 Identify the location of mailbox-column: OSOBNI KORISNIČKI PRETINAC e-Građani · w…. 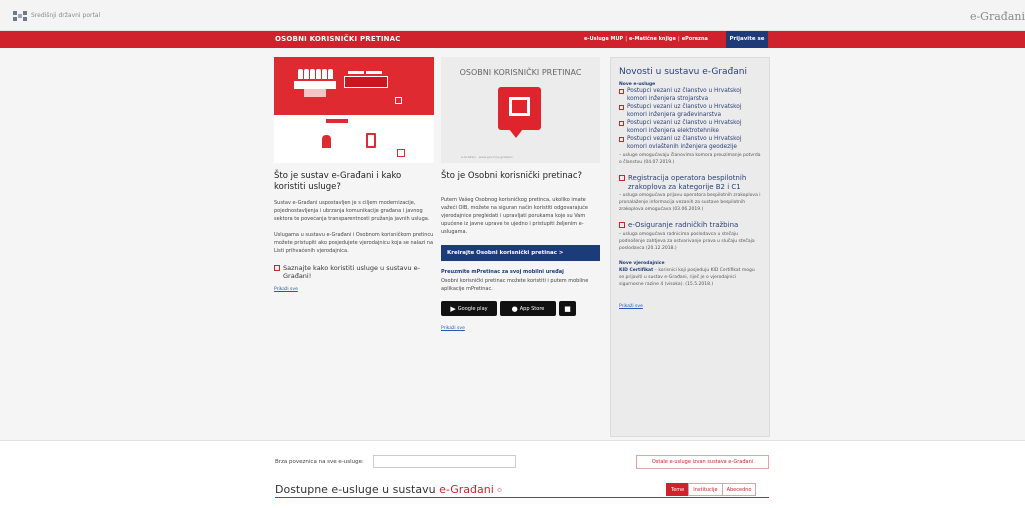
(520, 194).